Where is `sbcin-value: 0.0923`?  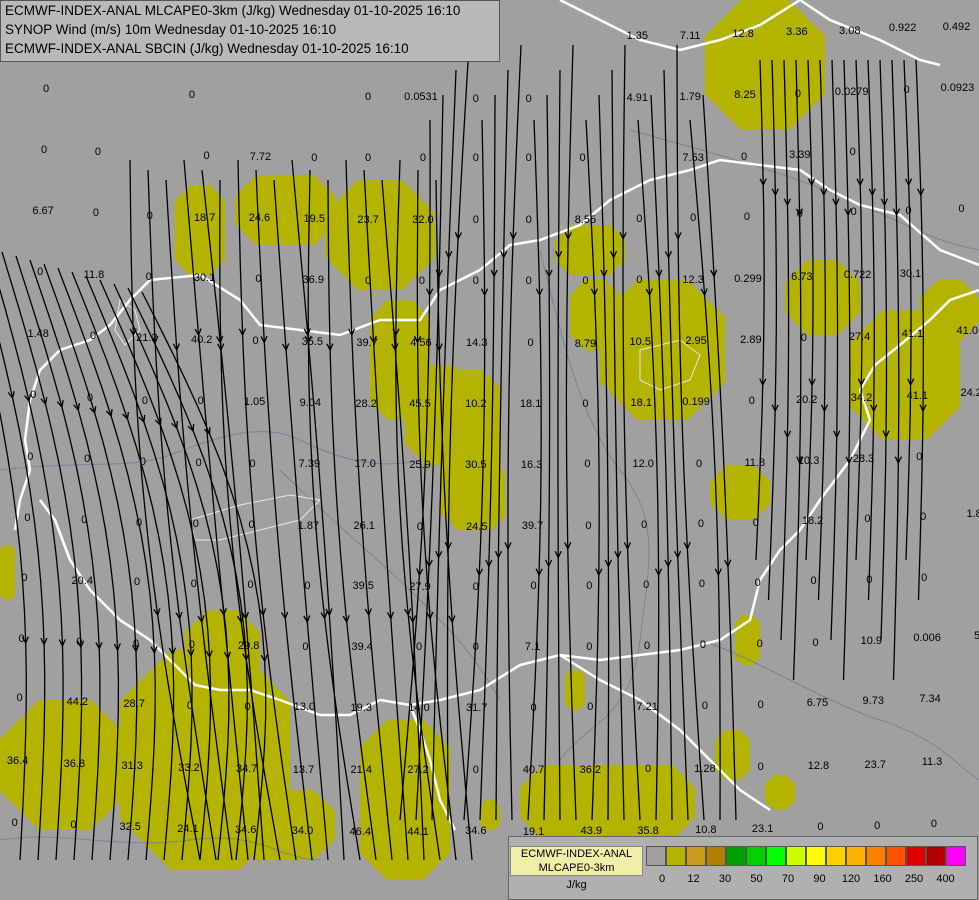
sbcin-value: 0.0923 is located at coordinates (957, 88).